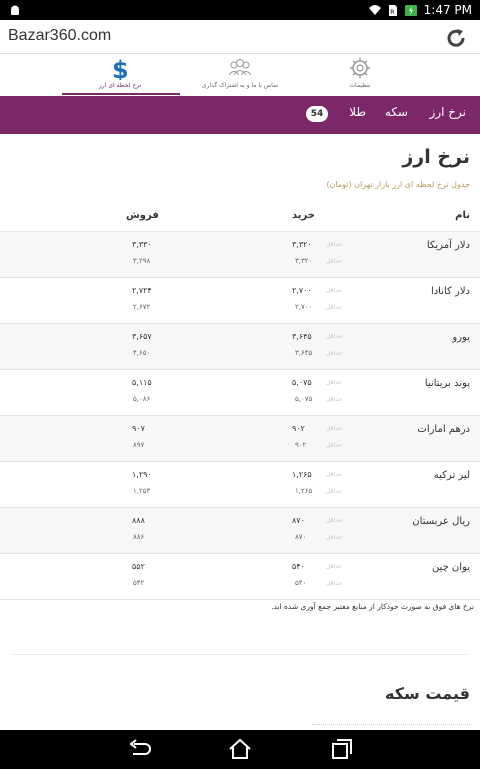 The width and height of the screenshot is (480, 769). What do you see at coordinates (139, 583) in the screenshot?
I see `sell-price-prev: ۵۴۲` at bounding box center [139, 583].